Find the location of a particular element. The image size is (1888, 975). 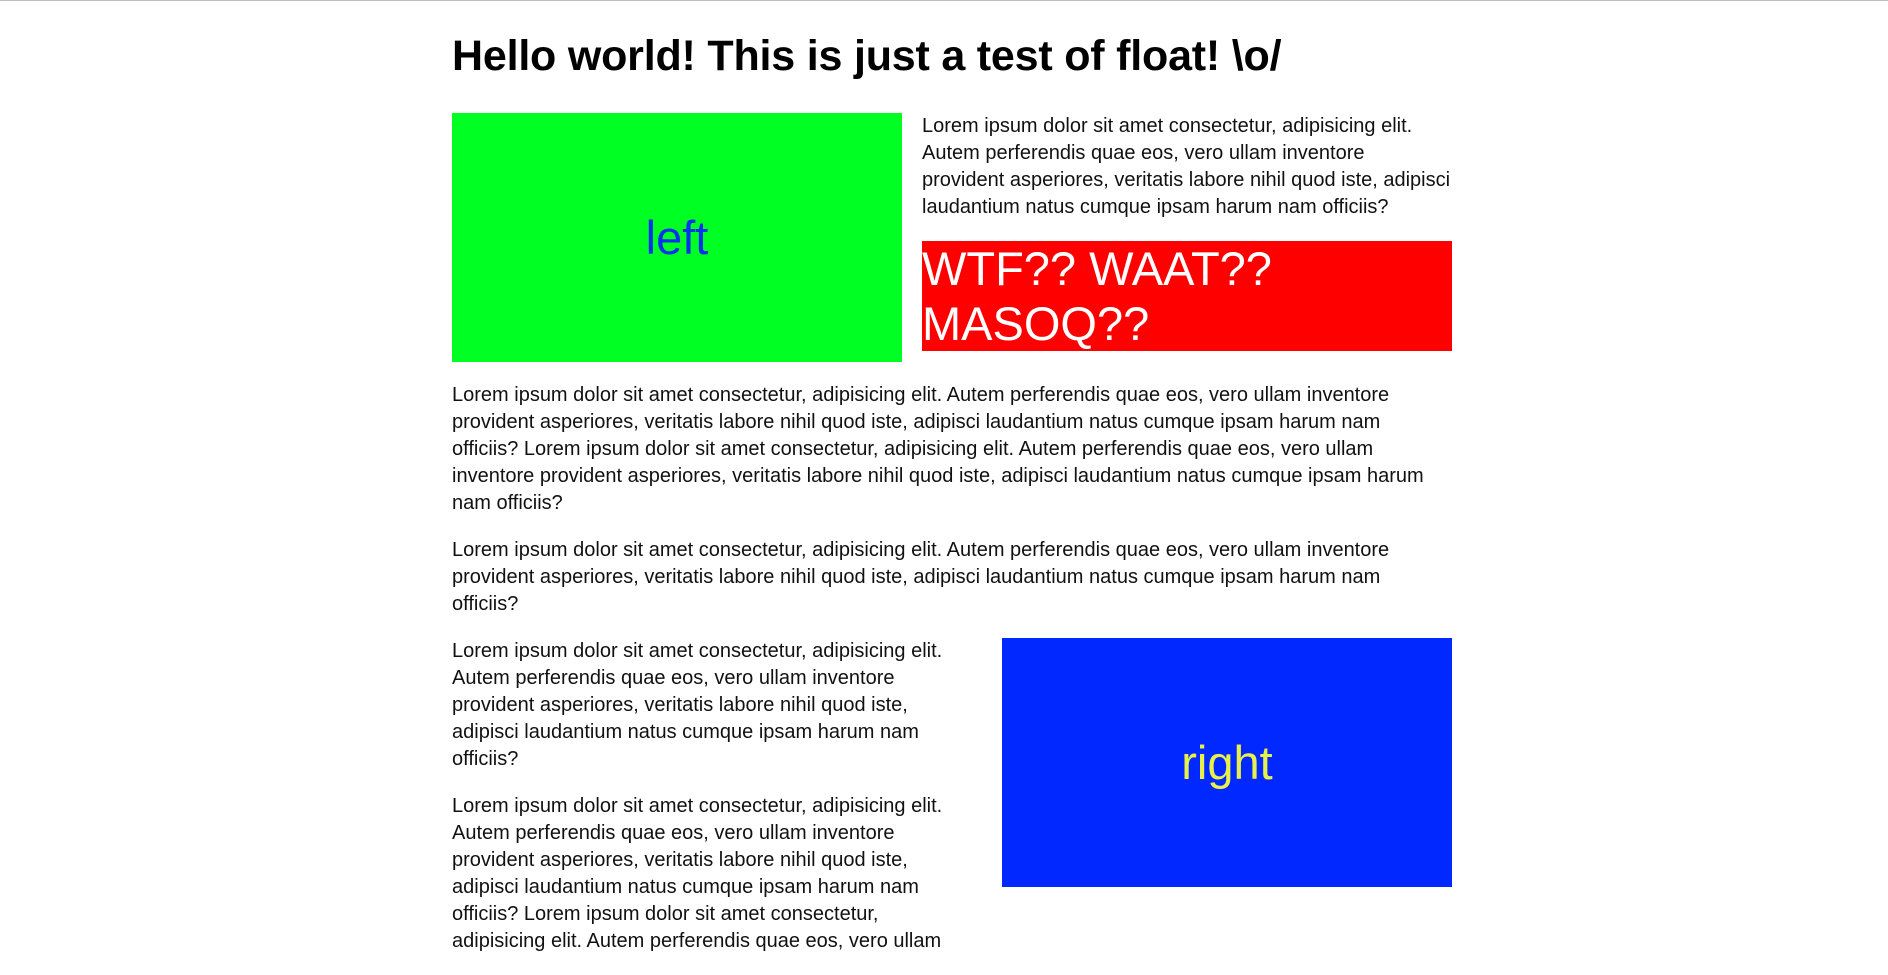

left-float-box: left is located at coordinates (677, 237).